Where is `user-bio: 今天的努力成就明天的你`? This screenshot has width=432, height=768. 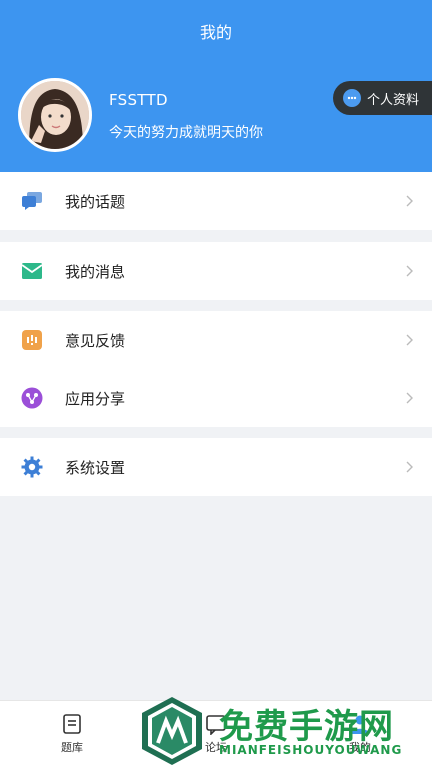
user-bio: 今天的努力成就明天的你 is located at coordinates (186, 133).